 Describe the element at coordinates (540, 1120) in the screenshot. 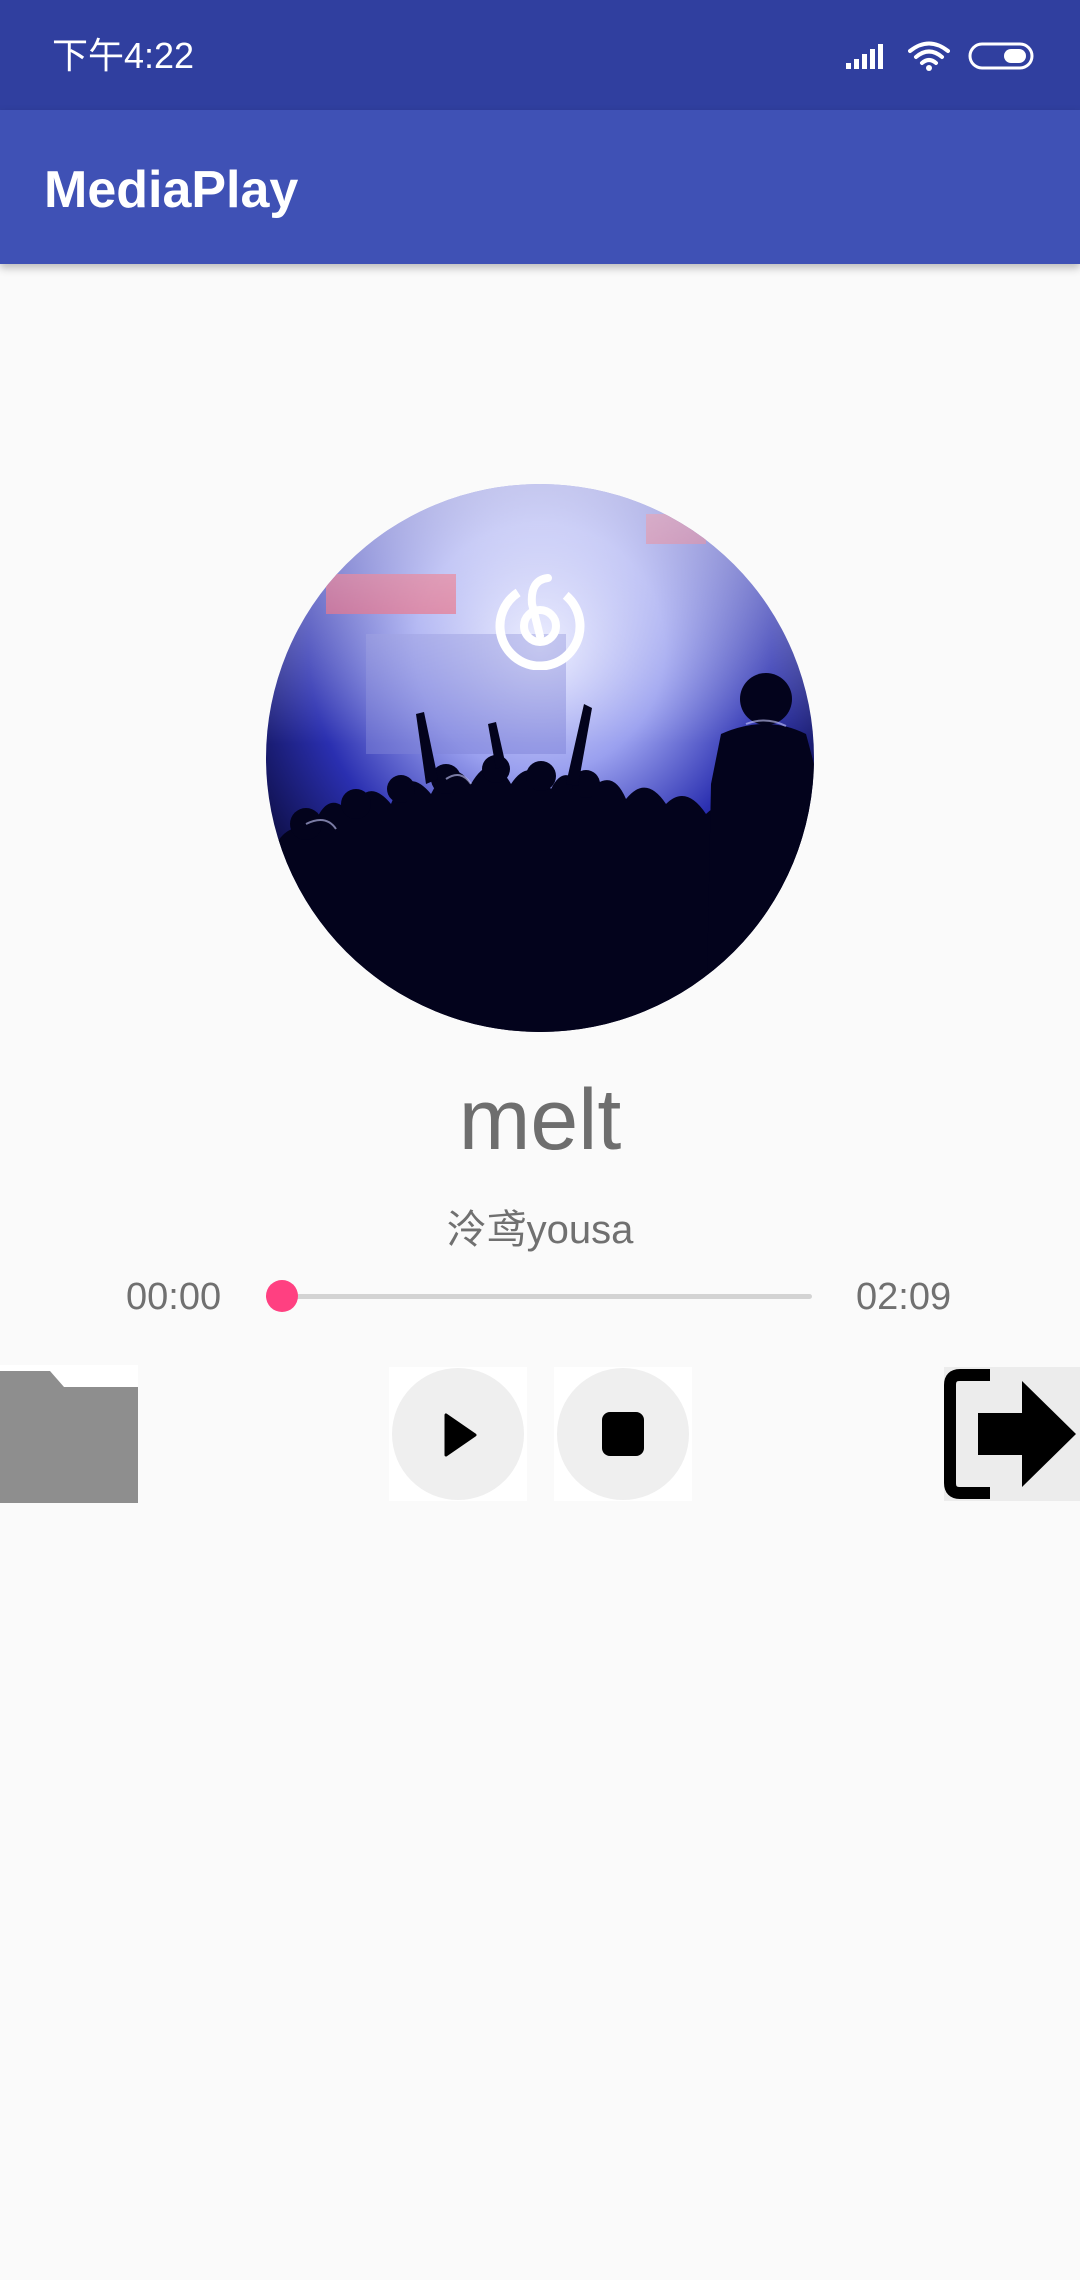

I see `song-title: melt` at that location.